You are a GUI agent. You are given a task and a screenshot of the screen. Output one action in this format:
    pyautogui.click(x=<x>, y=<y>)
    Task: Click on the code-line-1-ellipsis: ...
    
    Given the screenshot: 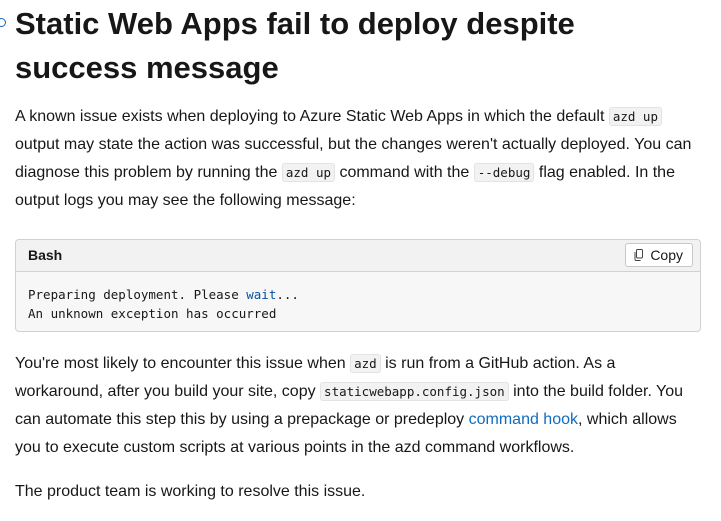 What is the action you would take?
    pyautogui.click(x=287, y=294)
    